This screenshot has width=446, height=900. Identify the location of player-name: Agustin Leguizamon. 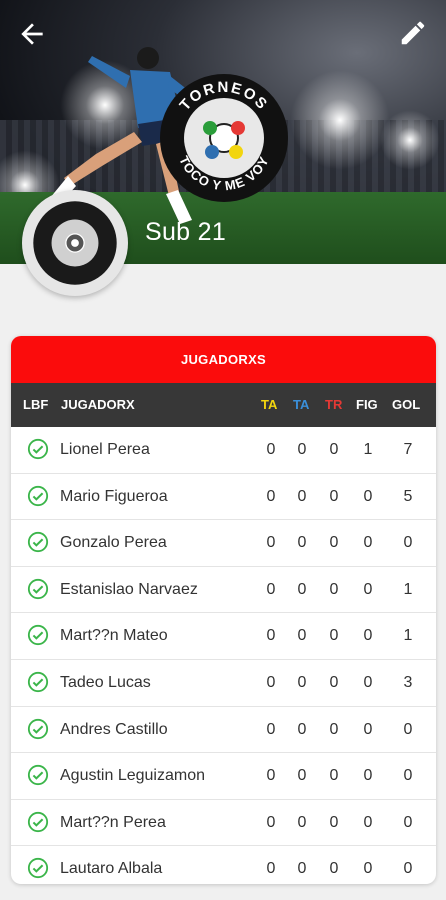
(132, 776).